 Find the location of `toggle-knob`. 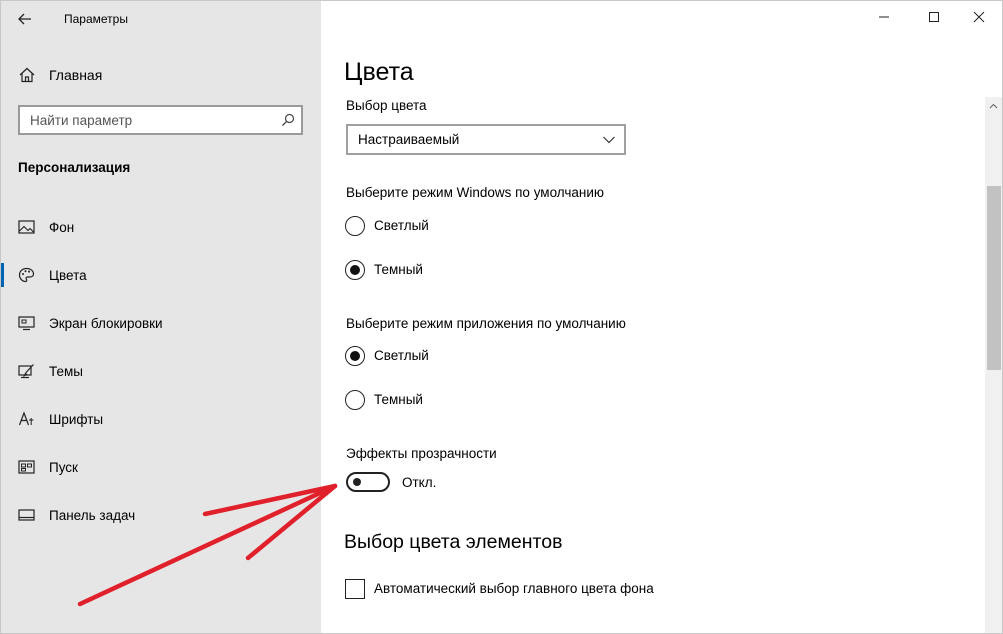

toggle-knob is located at coordinates (357, 482).